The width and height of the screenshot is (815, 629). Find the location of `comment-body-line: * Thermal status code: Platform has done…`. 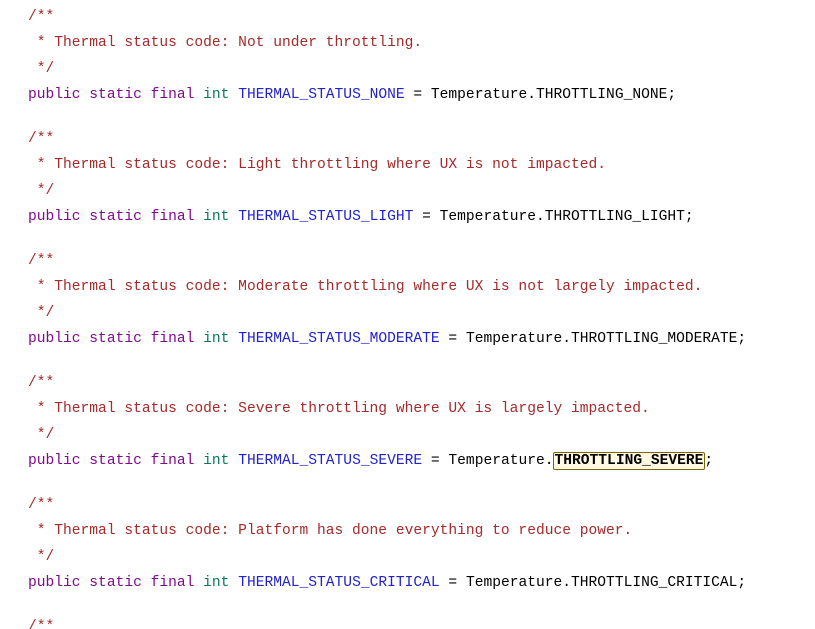

comment-body-line: * Thermal status code: Platform has done… is located at coordinates (407, 531).